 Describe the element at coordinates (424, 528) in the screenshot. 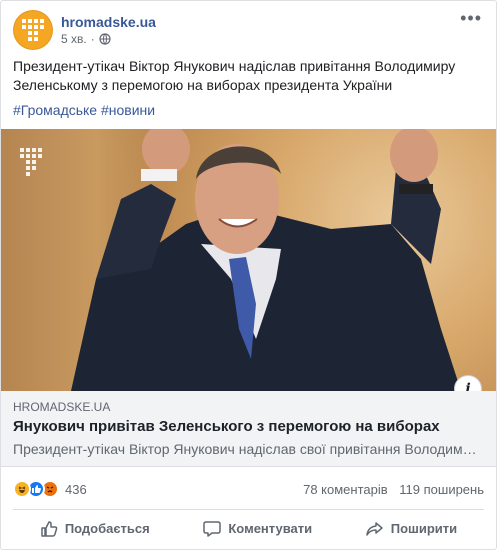

I see `share-button-label: Поширити` at that location.